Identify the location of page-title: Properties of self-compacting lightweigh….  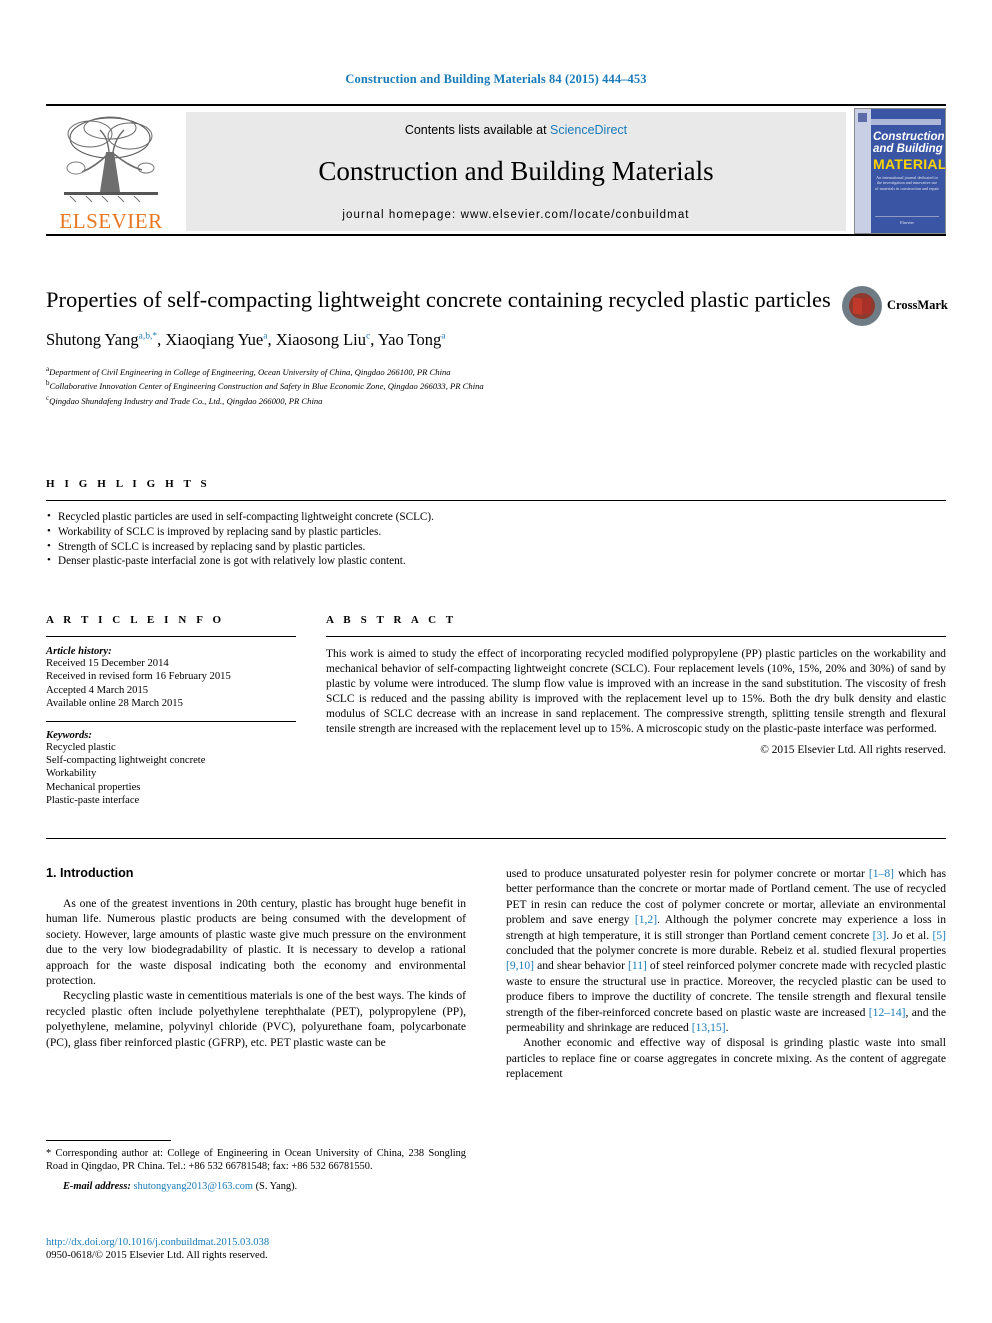
(438, 299).